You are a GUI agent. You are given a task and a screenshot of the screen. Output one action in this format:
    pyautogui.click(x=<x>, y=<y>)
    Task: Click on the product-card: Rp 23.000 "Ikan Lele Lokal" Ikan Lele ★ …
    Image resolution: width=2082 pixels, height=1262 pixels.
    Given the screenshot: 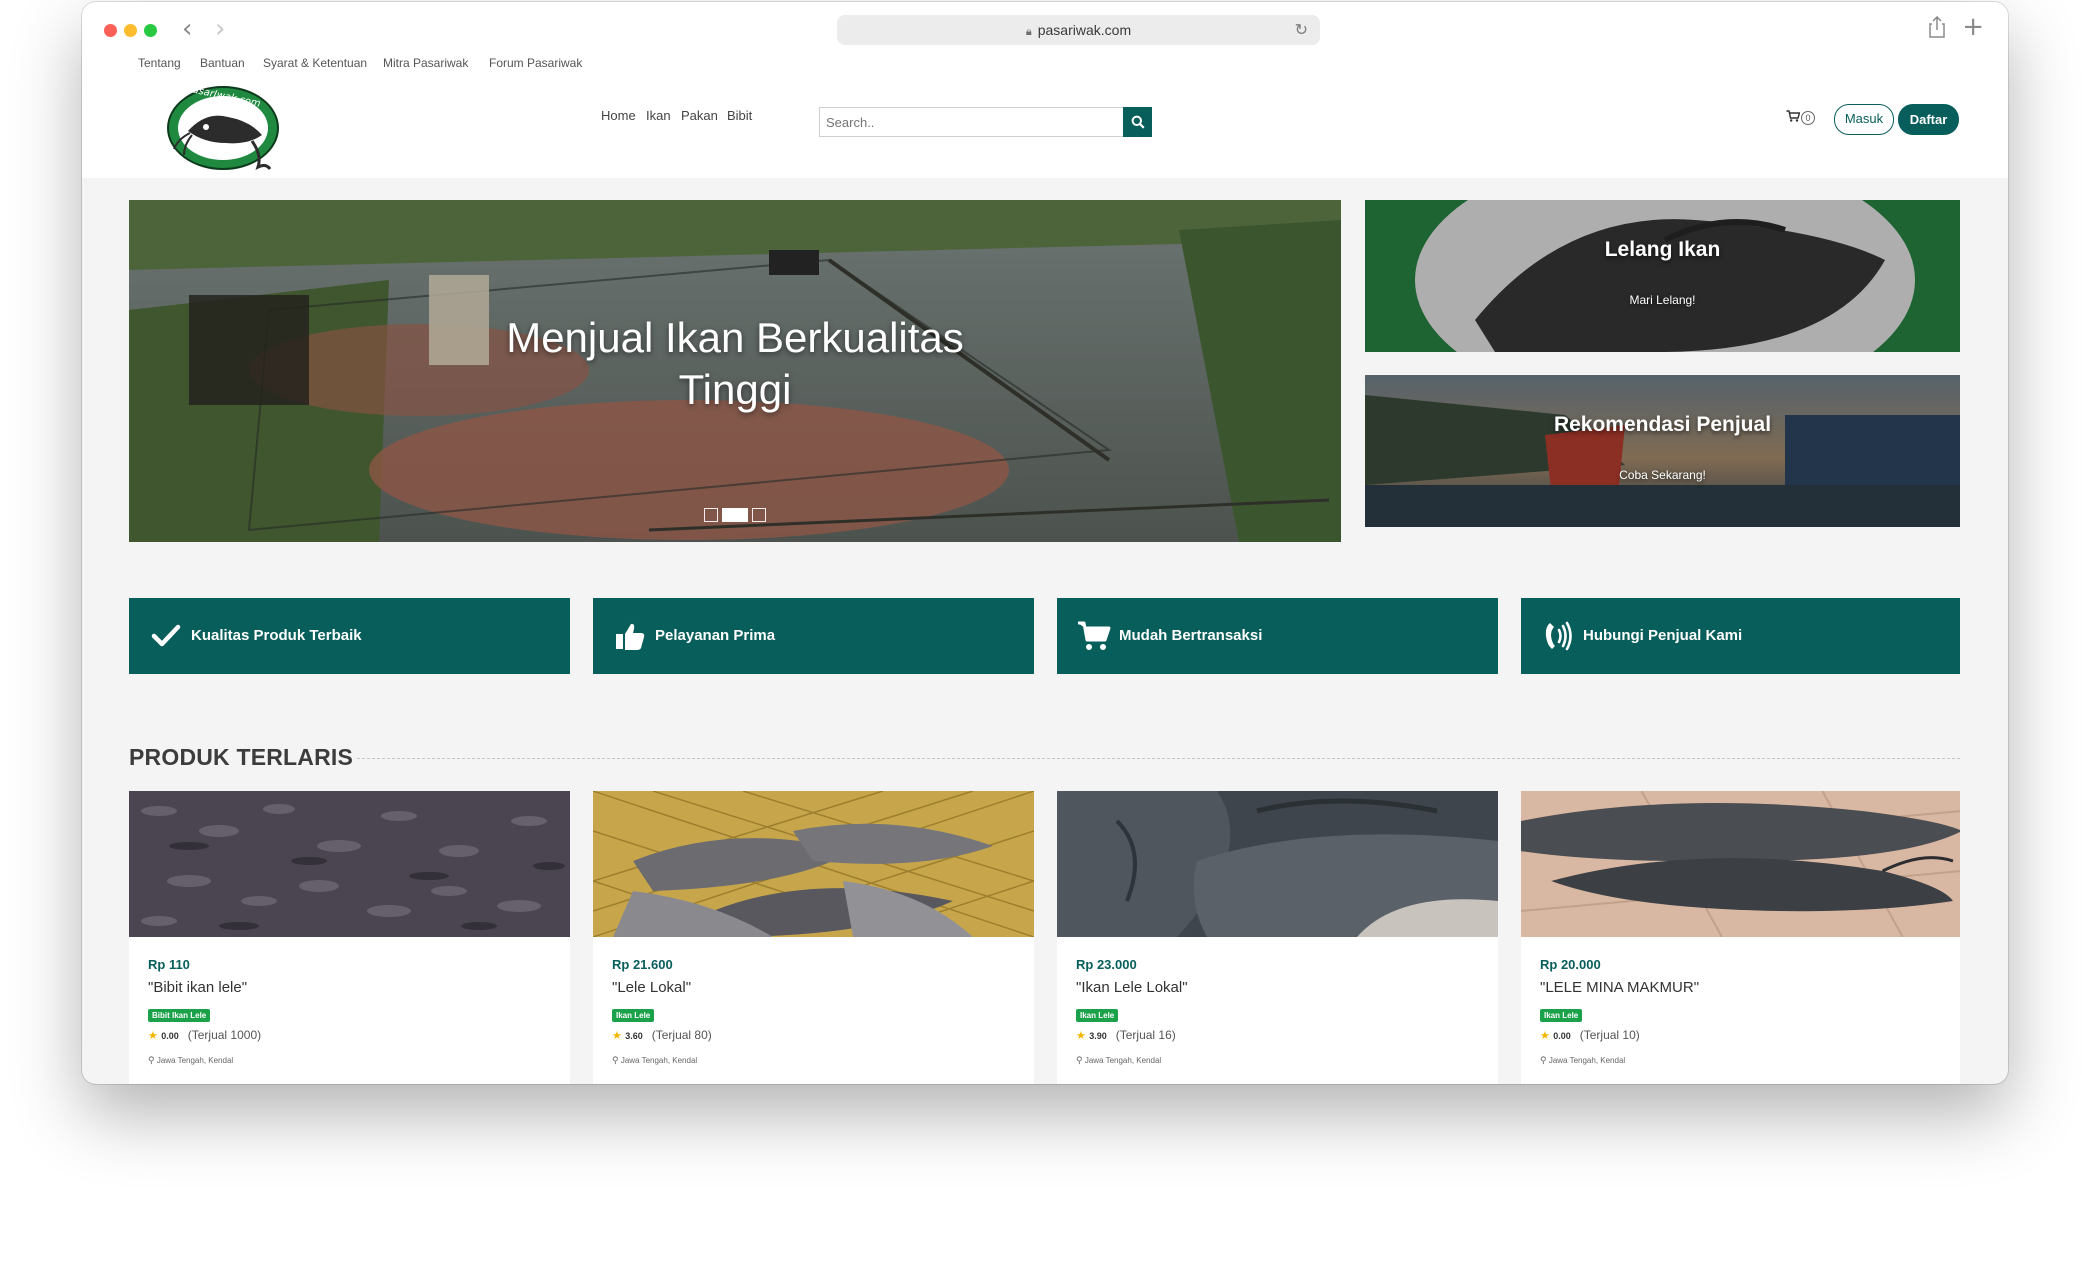 What is the action you would take?
    pyautogui.click(x=1277, y=937)
    